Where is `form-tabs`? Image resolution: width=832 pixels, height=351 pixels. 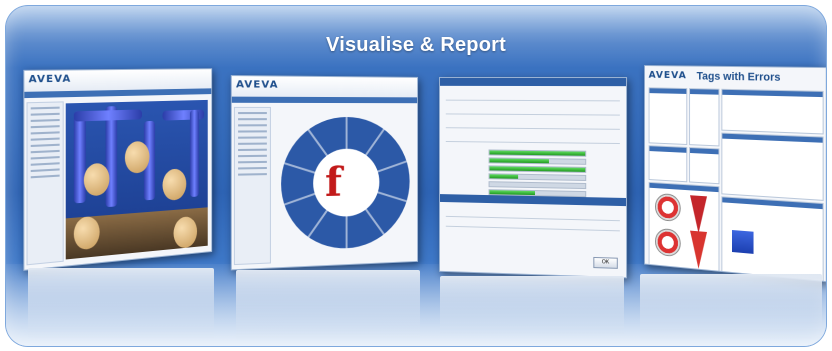
form-tabs is located at coordinates (533, 200).